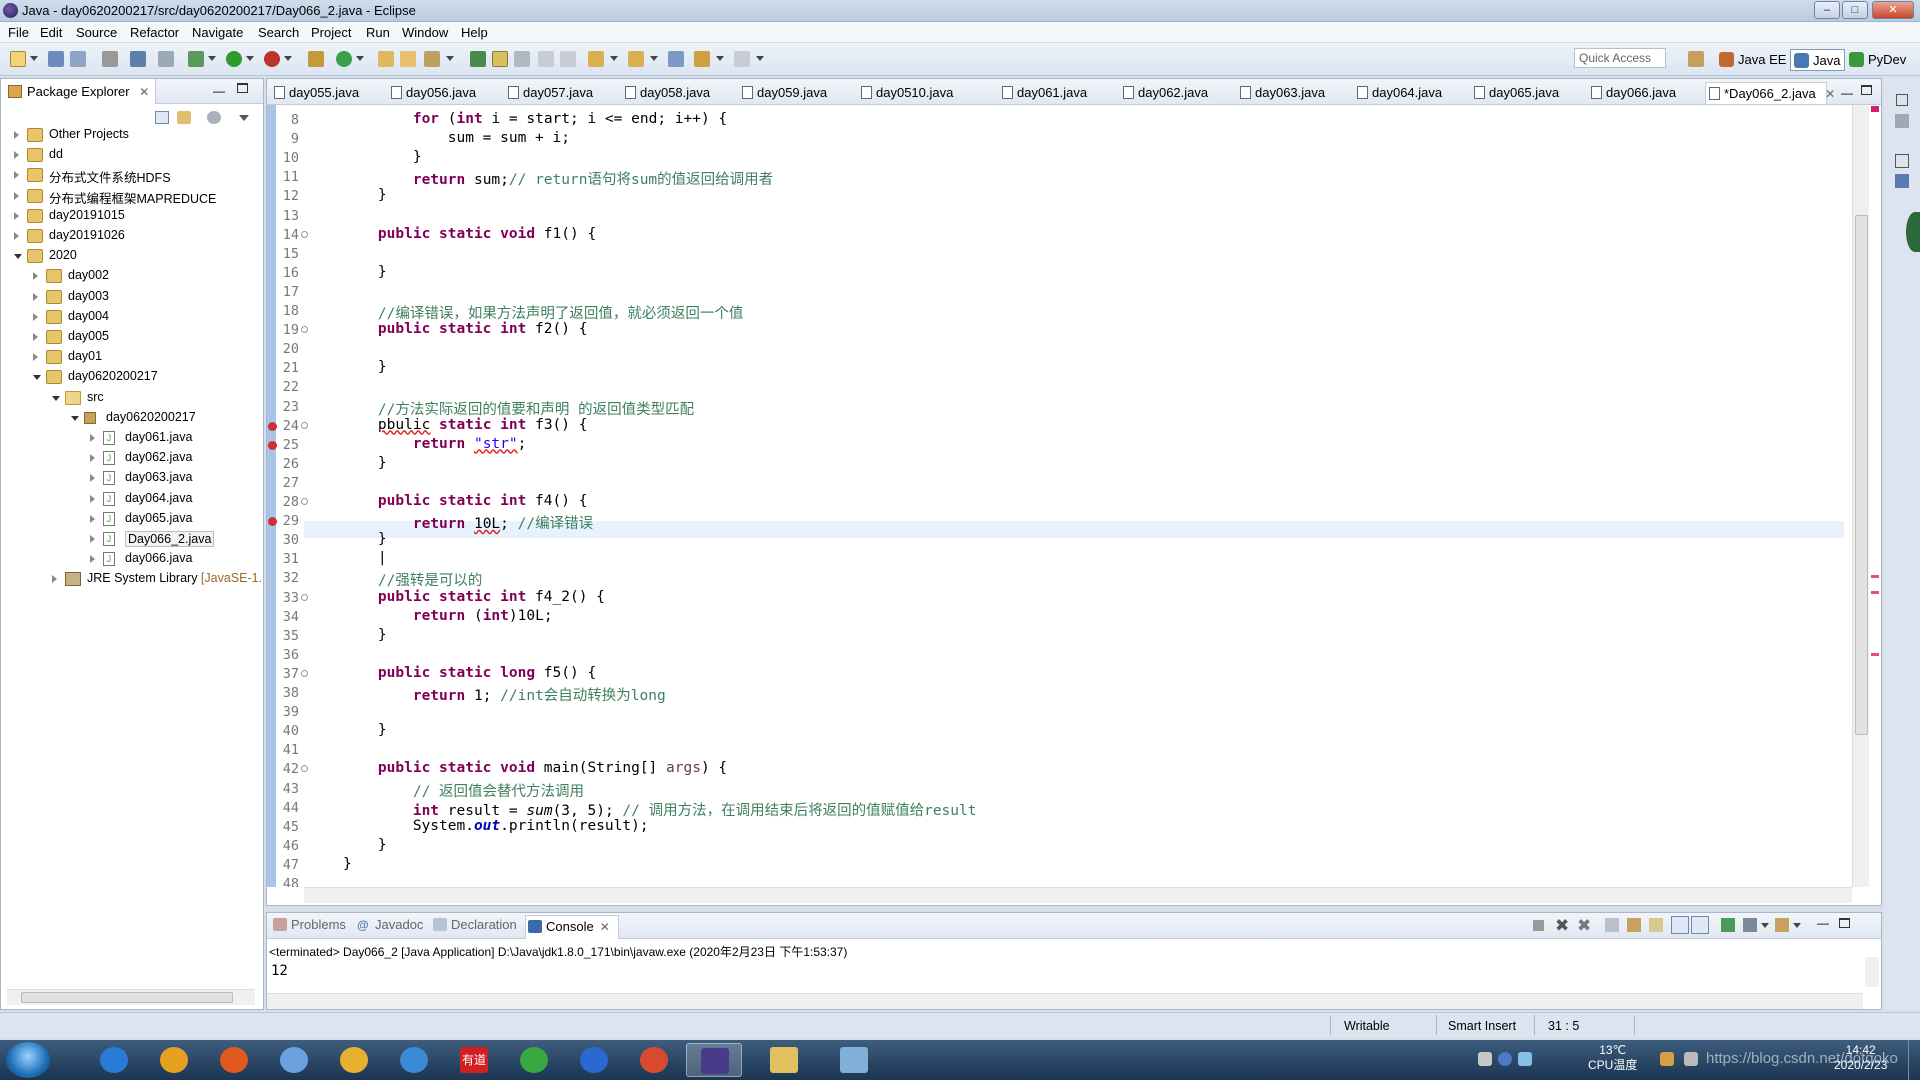  I want to click on help-icon, so click(1505, 1059).